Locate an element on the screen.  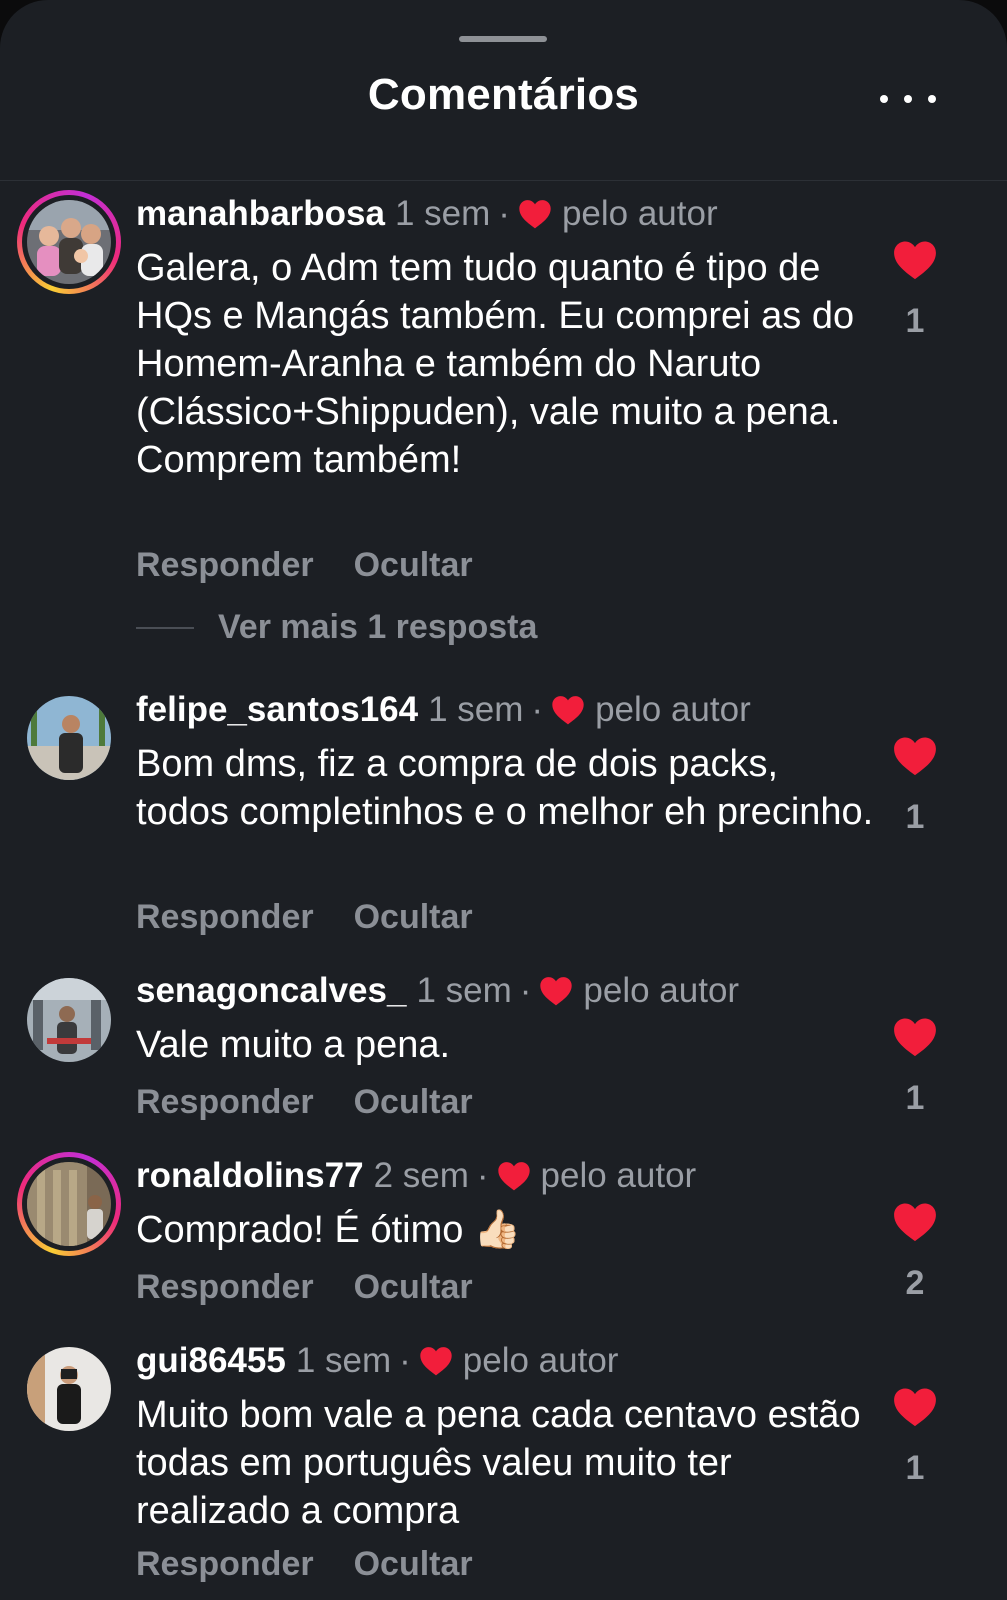
comment-meta: ronaldolins77 2 sem · pelo autor is located at coordinates (416, 1176).